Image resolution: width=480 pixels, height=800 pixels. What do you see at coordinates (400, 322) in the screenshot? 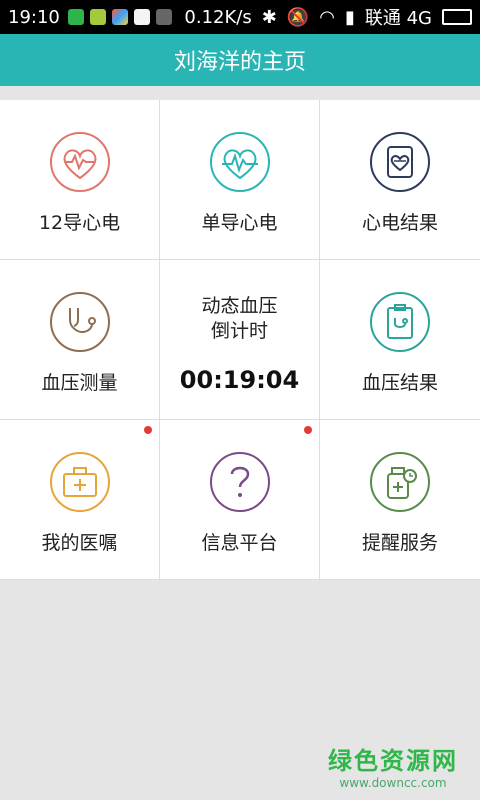
I see `clipboard-stethoscope-icon` at bounding box center [400, 322].